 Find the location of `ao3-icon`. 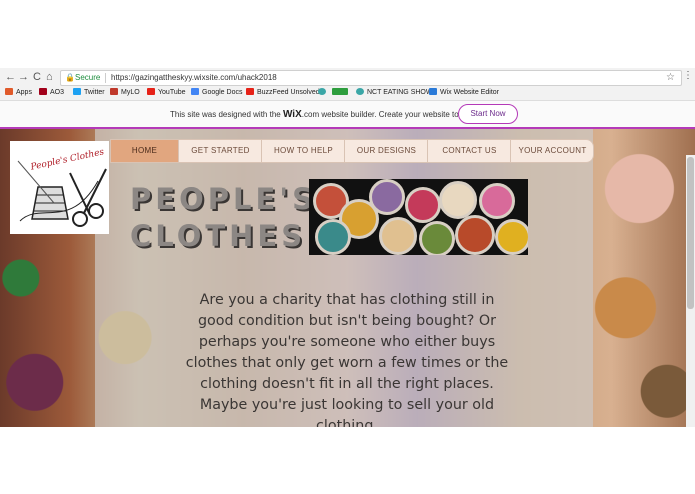

ao3-icon is located at coordinates (43, 91).